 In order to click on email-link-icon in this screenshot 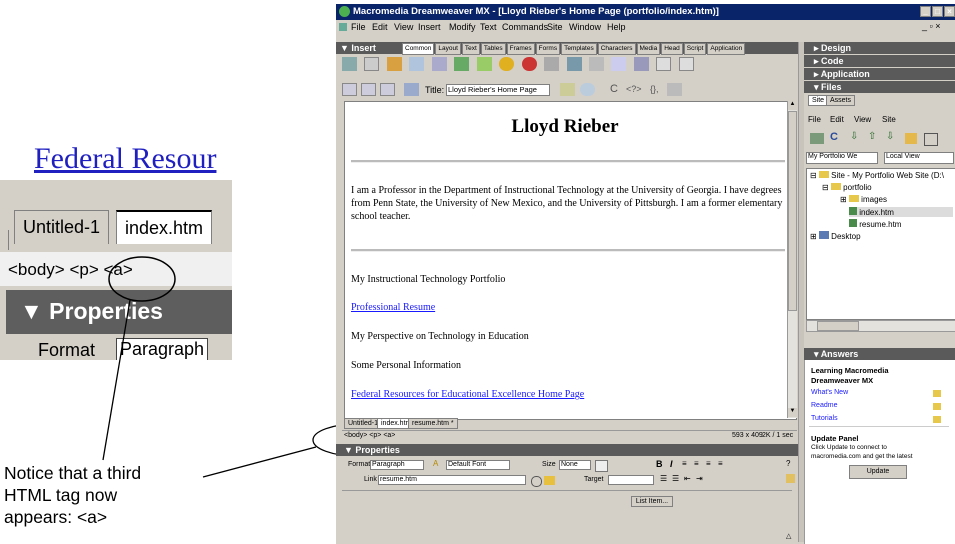, I will do `click(372, 64)`.